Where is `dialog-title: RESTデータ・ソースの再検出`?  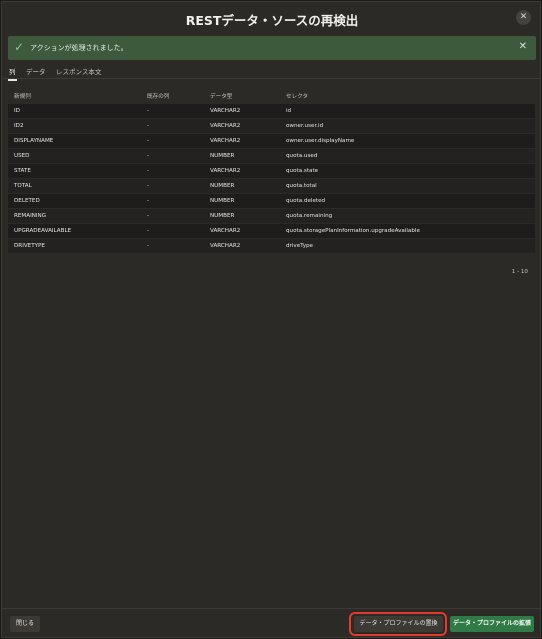 dialog-title: RESTデータ・ソースの再検出 is located at coordinates (272, 20).